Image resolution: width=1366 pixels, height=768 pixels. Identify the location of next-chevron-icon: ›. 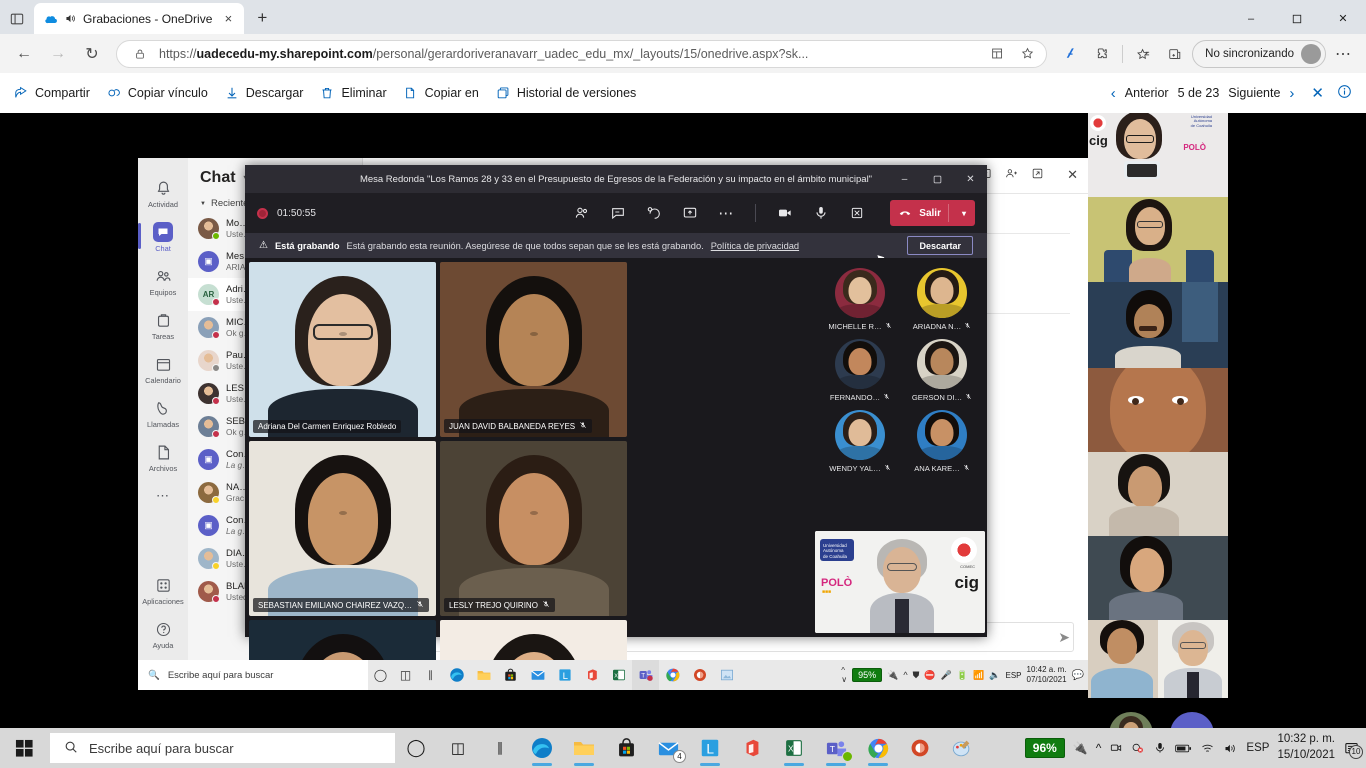
(1291, 93).